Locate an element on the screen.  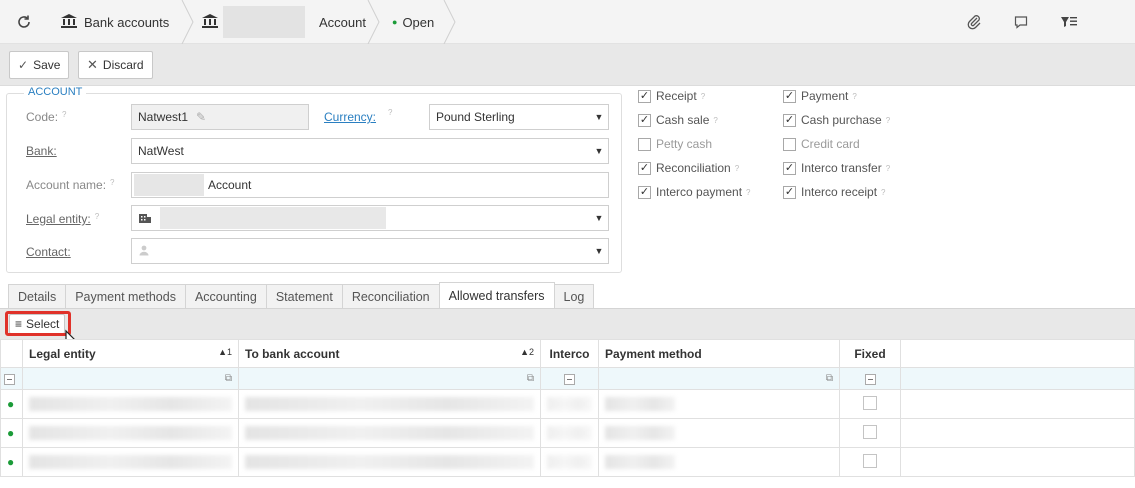
currency-select: Pound Sterling ▼ is located at coordinates (519, 117).